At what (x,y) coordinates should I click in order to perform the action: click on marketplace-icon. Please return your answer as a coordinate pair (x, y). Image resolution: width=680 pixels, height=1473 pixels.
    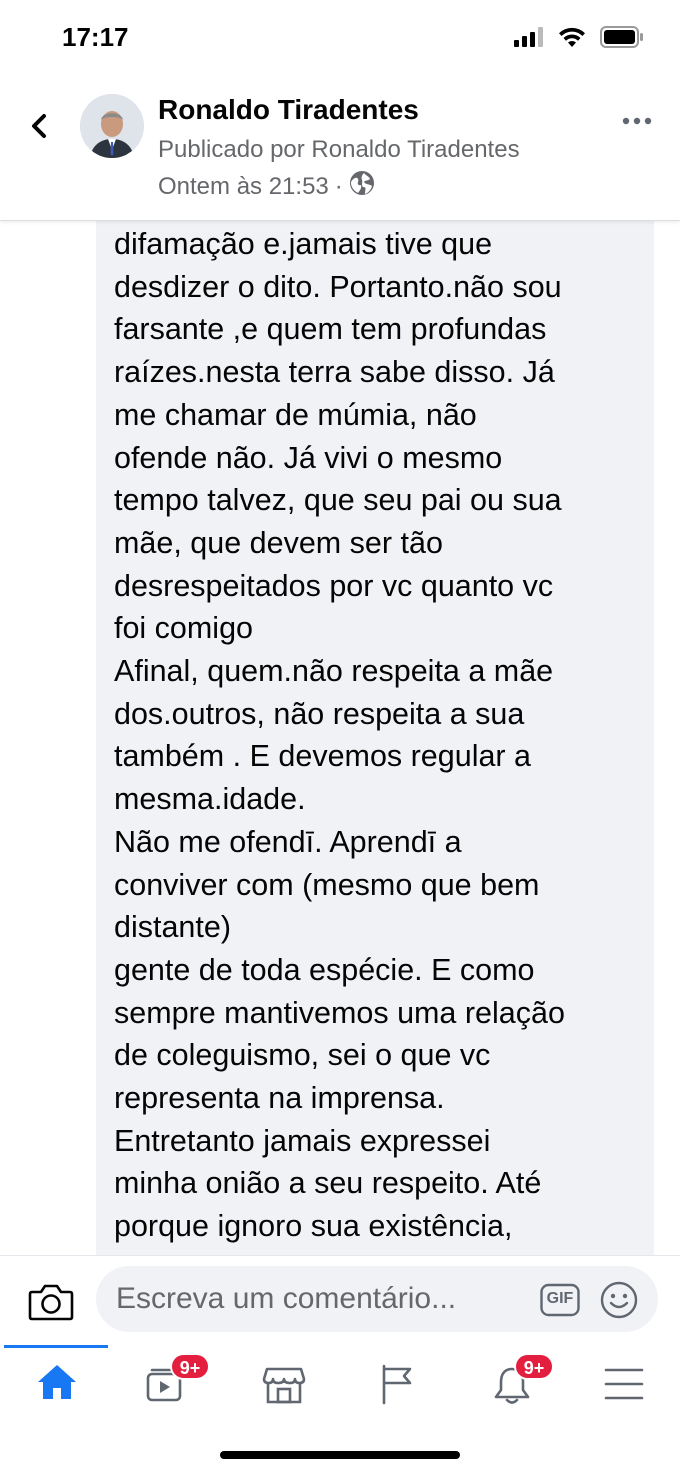
    Looking at the image, I should click on (284, 1387).